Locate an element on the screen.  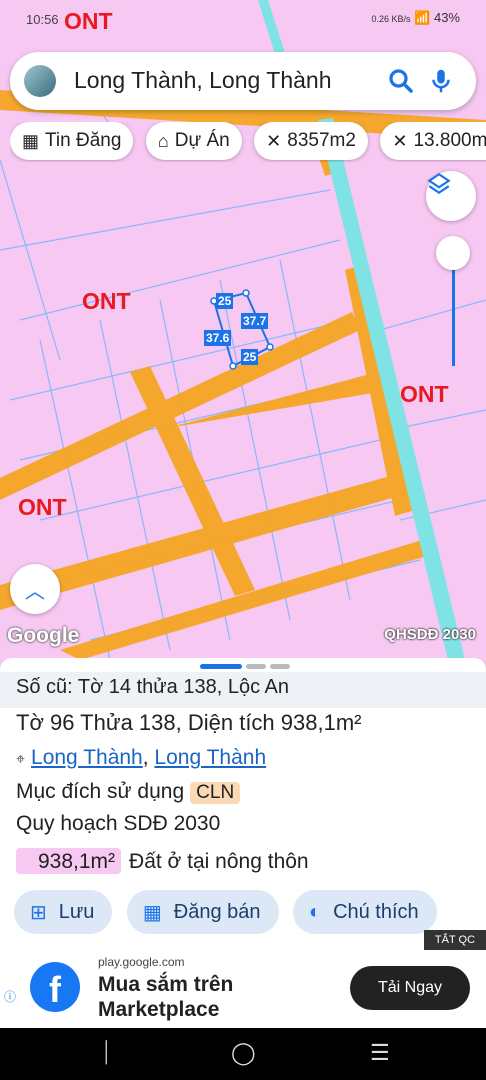
chip-label: 13.800m2 is located at coordinates (449, 140).